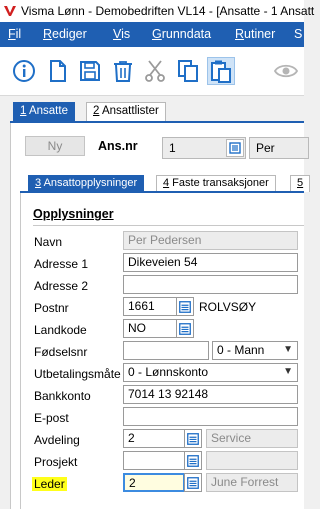 This screenshot has width=320, height=509. What do you see at coordinates (49, 484) in the screenshot?
I see `leder-label: Leder` at bounding box center [49, 484].